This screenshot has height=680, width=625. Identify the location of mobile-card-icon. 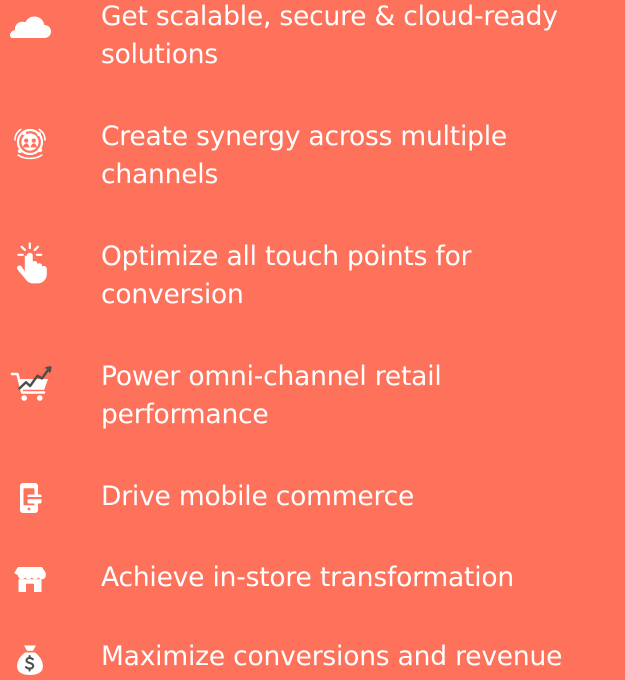
(30, 498).